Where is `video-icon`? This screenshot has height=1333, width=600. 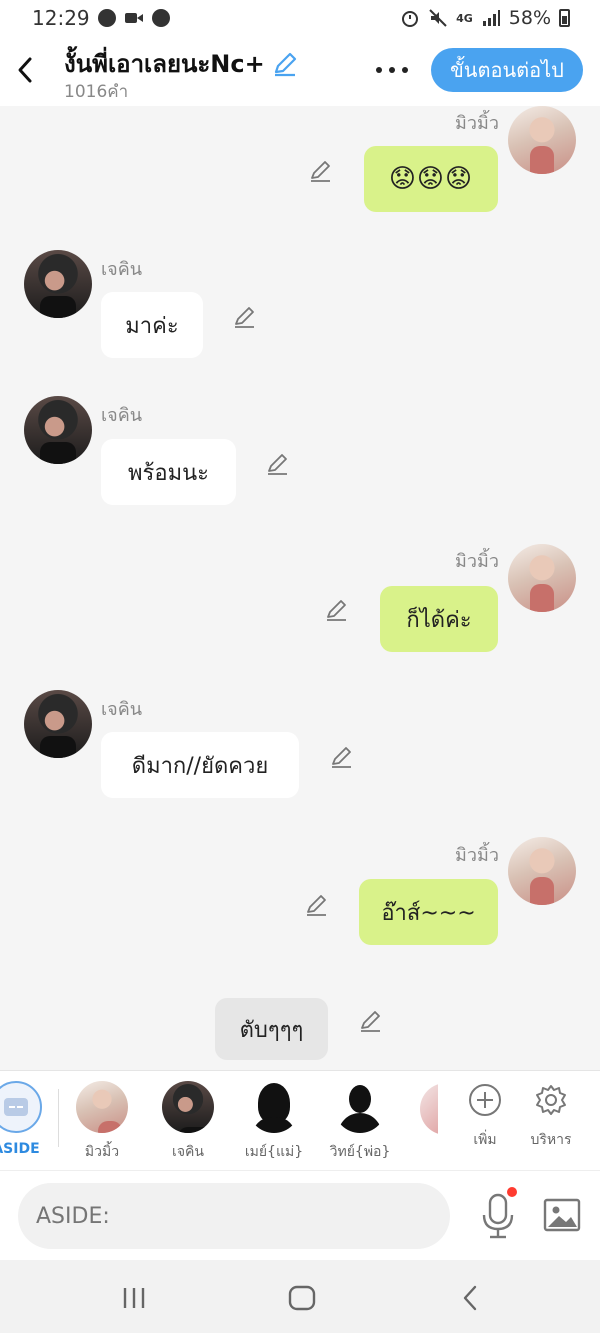 video-icon is located at coordinates (133, 18).